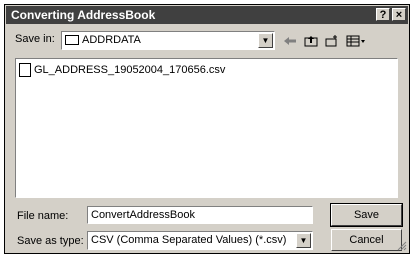  Describe the element at coordinates (189, 240) in the screenshot. I see `save-as-type-value: CSV (Comma Separated Values) (*.csv)` at that location.